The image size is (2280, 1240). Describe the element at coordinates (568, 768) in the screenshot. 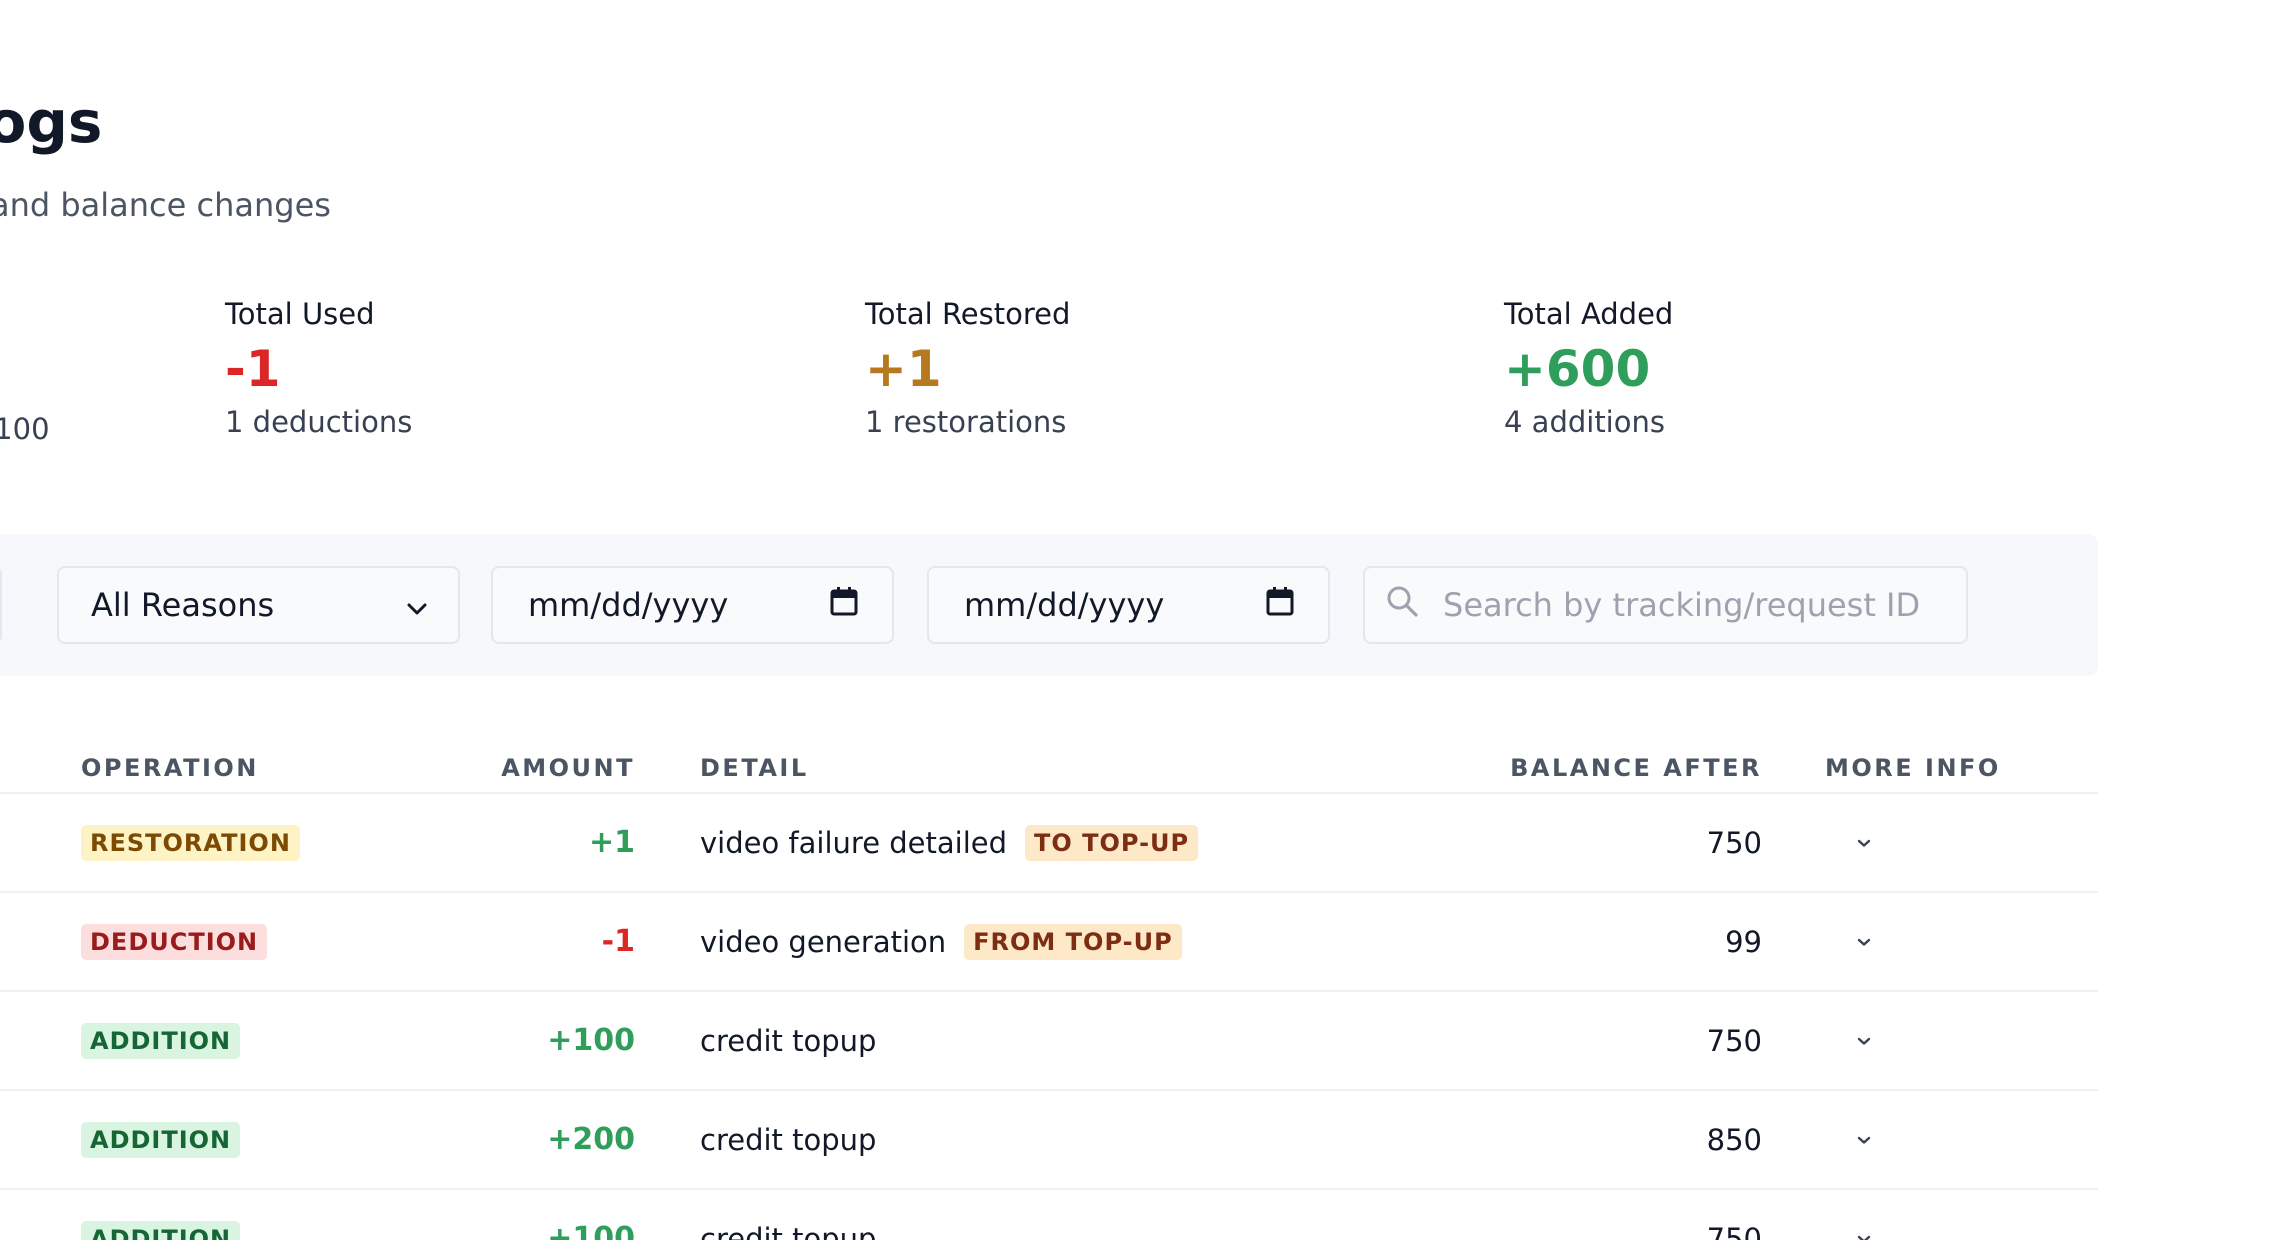

I see `header-amount: AMOUNT` at that location.